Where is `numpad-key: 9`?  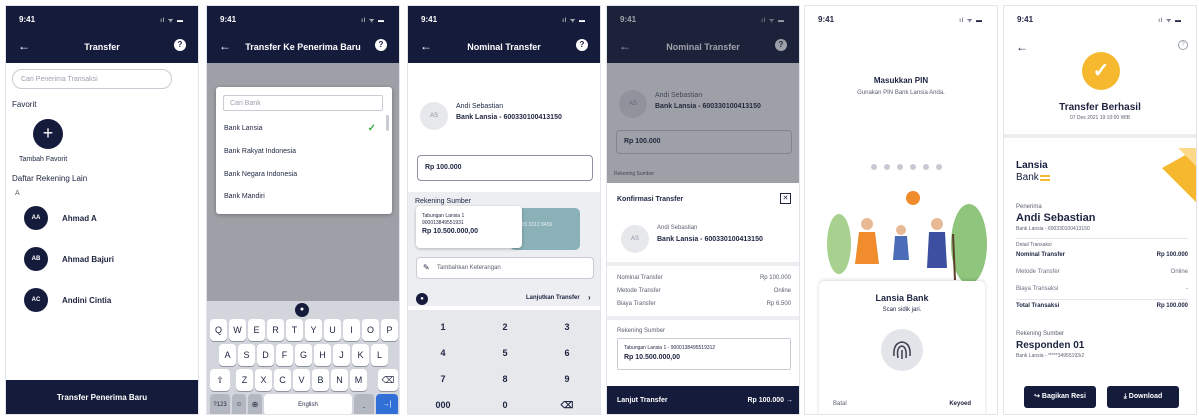 numpad-key: 9 is located at coordinates (567, 379).